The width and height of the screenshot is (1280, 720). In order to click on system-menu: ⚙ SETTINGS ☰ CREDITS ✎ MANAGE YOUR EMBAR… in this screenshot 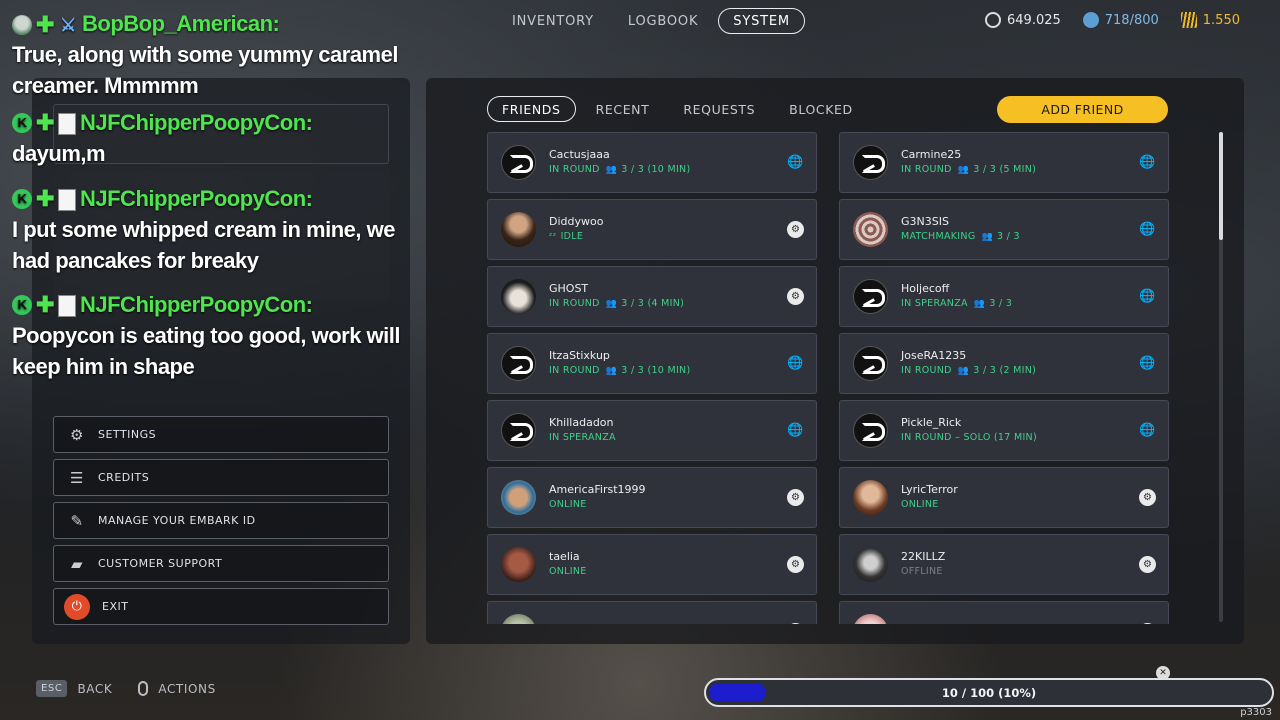, I will do `click(221, 523)`.